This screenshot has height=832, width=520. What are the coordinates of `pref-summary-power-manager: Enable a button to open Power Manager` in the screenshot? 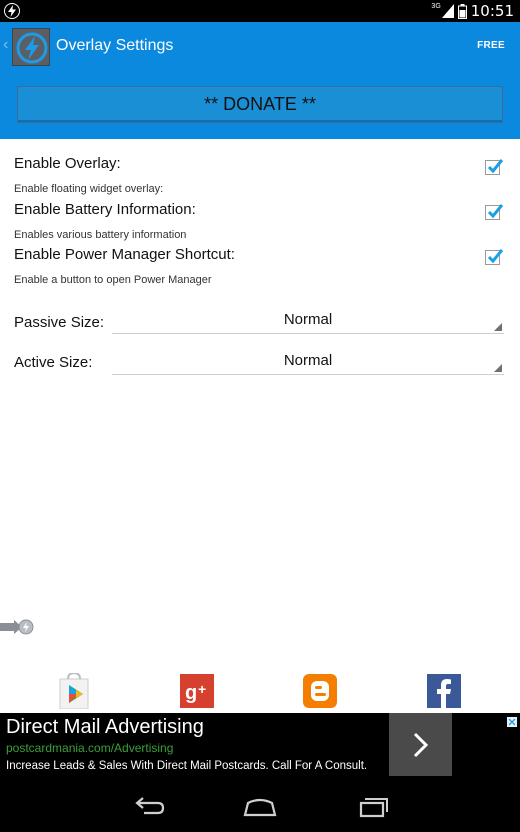 It's located at (113, 280).